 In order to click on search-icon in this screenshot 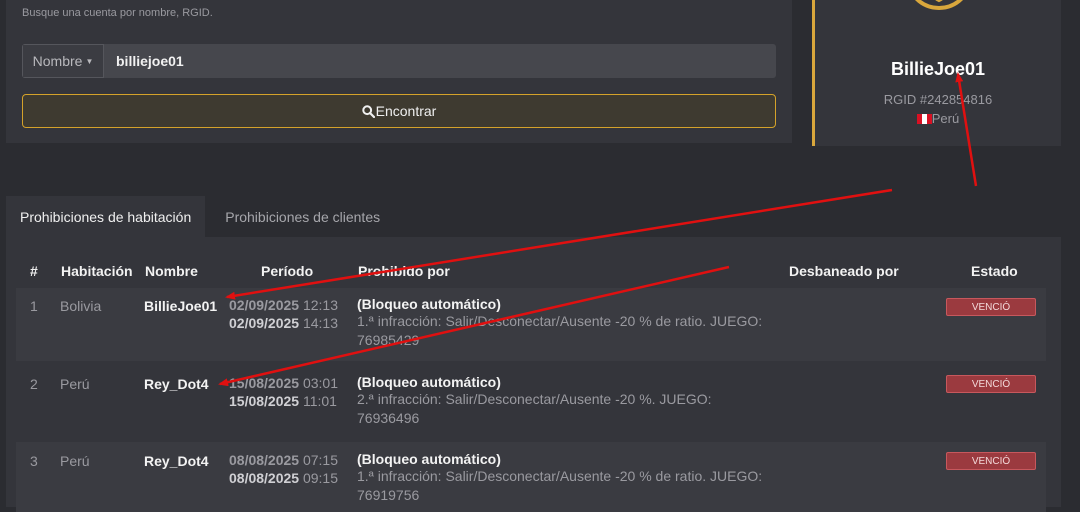, I will do `click(368, 111)`.